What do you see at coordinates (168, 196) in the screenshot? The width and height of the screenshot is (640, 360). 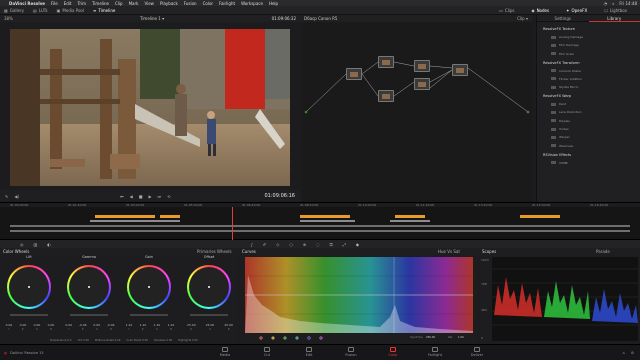 I see `loop-icon: ⟲` at bounding box center [168, 196].